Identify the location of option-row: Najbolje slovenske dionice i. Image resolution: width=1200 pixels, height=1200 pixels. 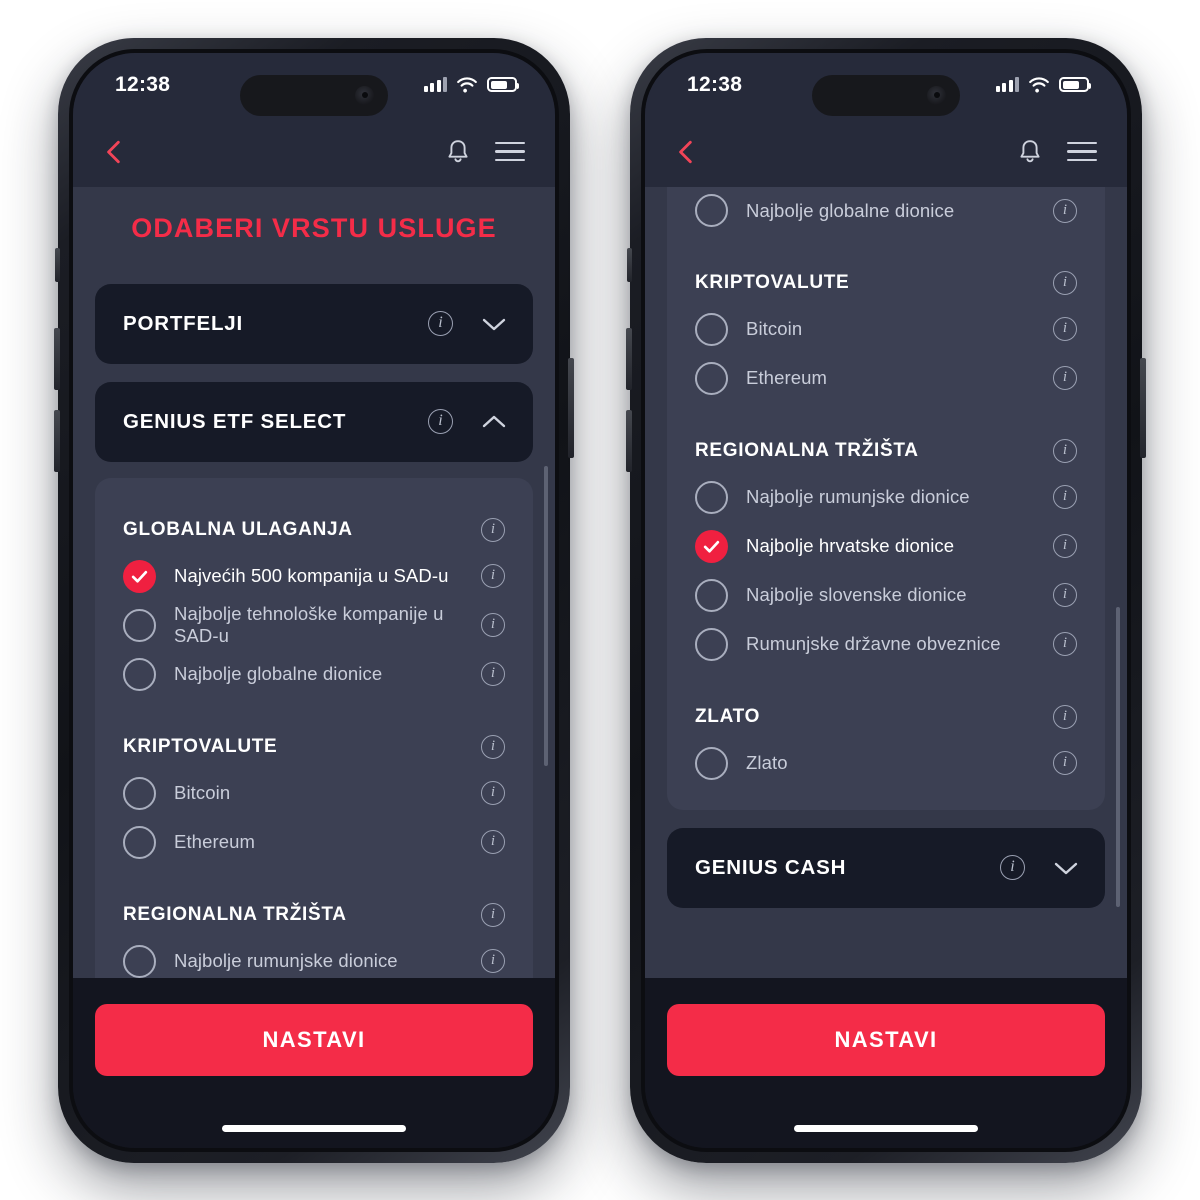
(886, 595).